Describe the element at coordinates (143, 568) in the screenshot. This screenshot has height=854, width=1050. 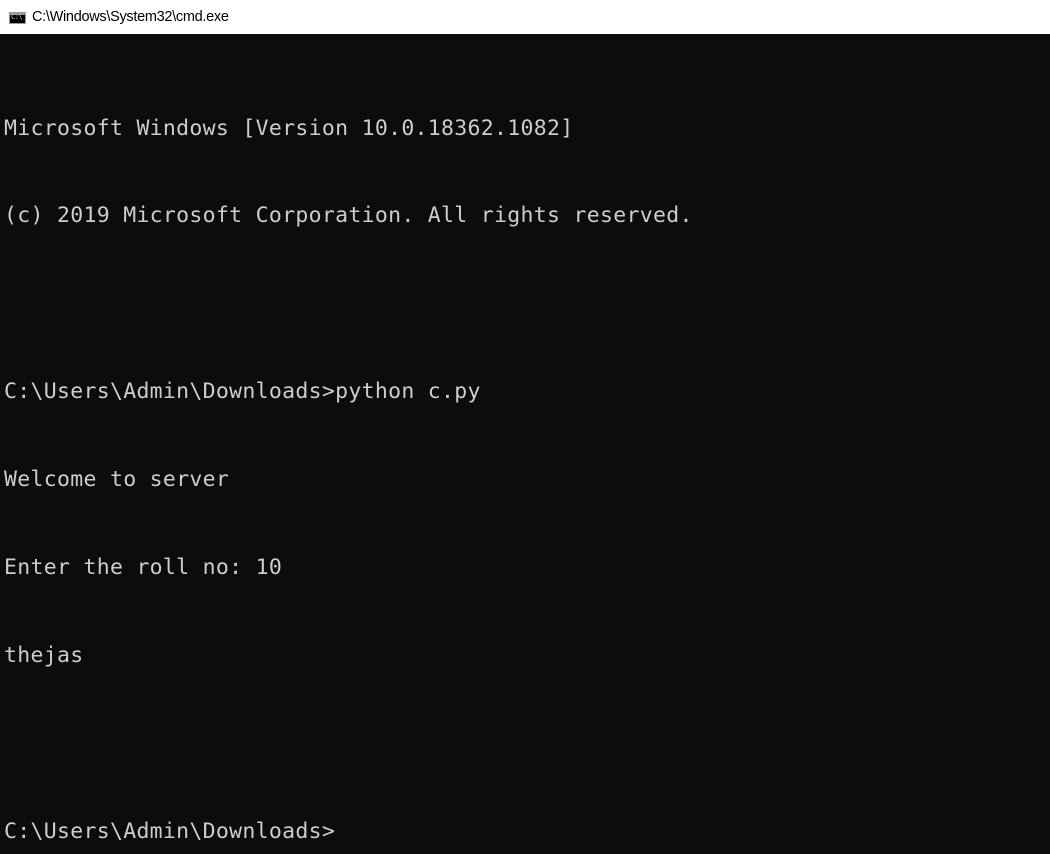
I see `console-line-roll-prompt: Enter the roll no: 10` at that location.